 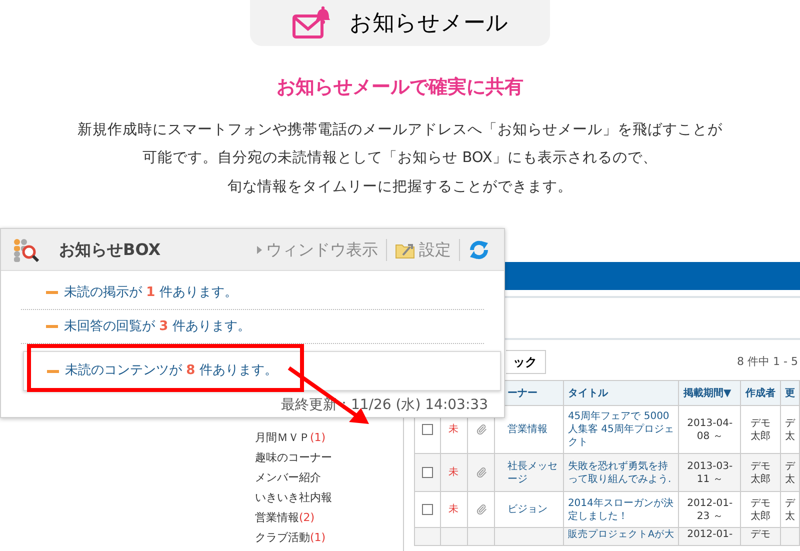 I want to click on notice-text: 未回答の回覧が 3 件あります。, so click(x=157, y=326).